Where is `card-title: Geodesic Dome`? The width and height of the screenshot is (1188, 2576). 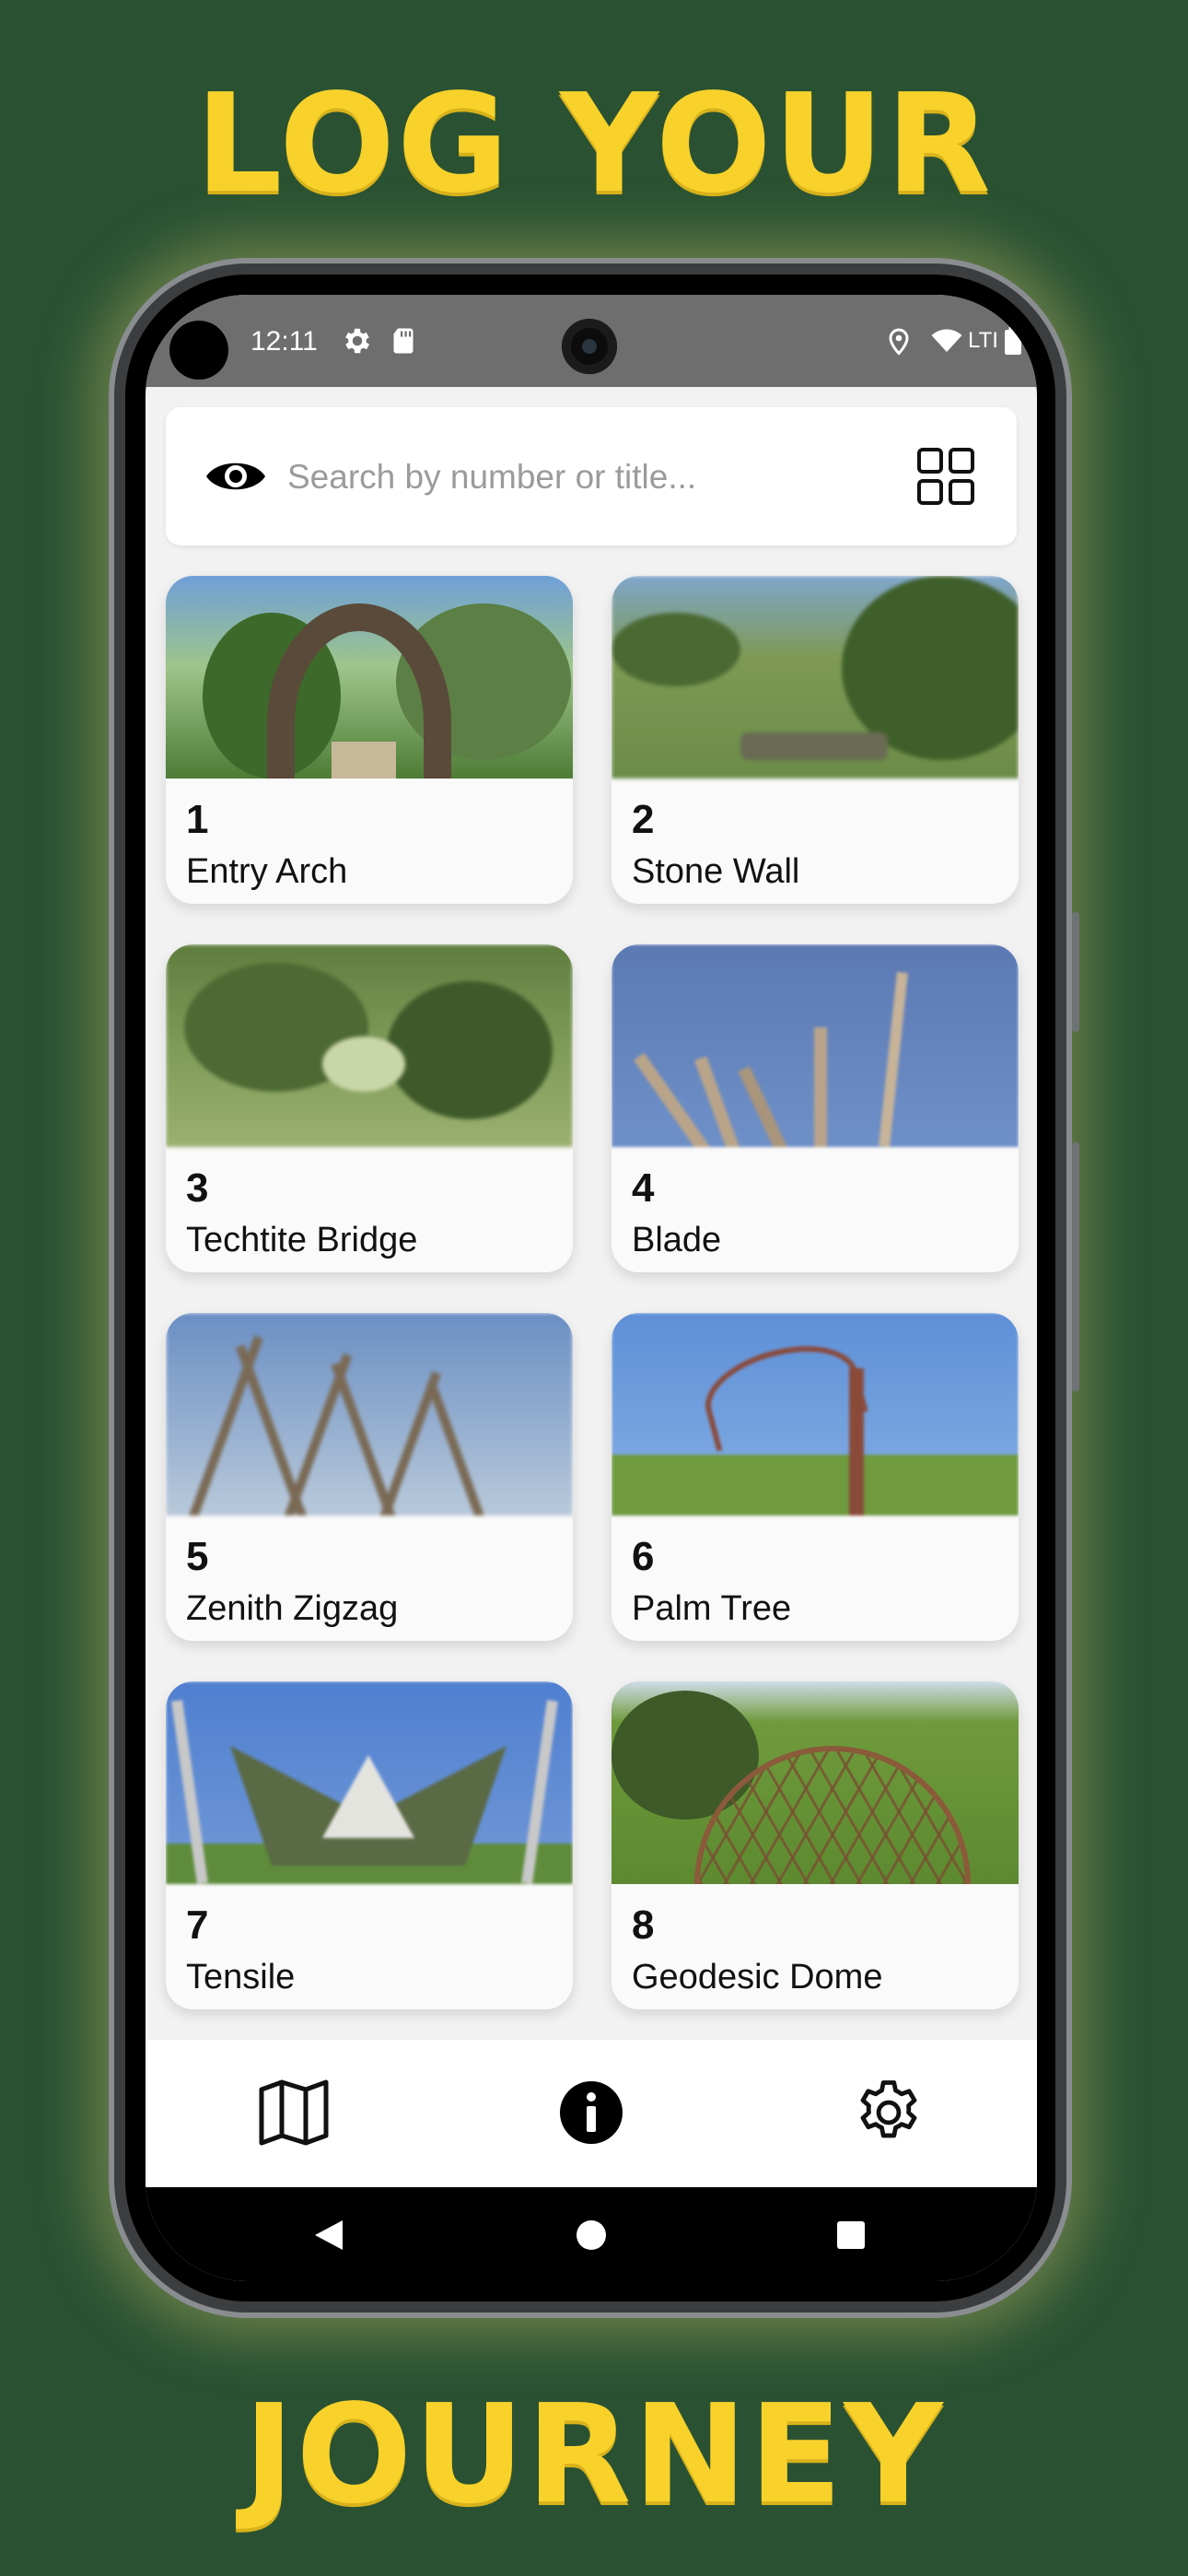
card-title: Geodesic Dome is located at coordinates (757, 1977).